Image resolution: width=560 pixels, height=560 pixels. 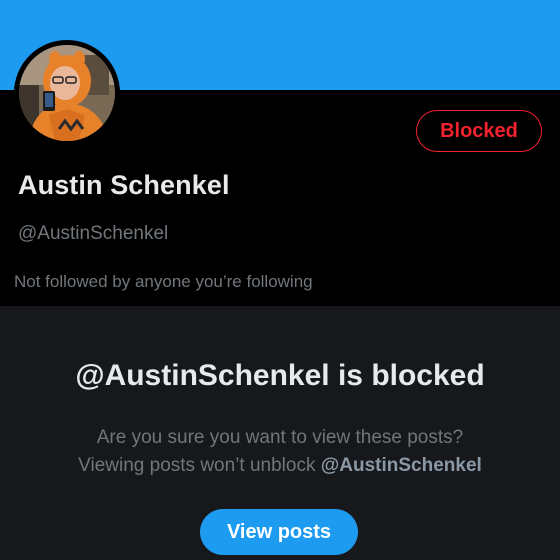 What do you see at coordinates (279, 532) in the screenshot?
I see `view-posts-button: View posts` at bounding box center [279, 532].